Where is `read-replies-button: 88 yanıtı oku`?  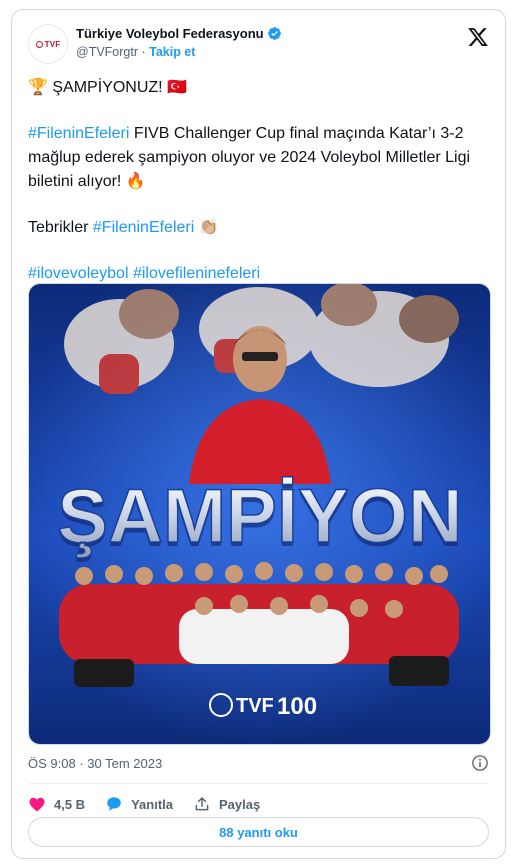
read-replies-button: 88 yanıtı oku is located at coordinates (258, 832).